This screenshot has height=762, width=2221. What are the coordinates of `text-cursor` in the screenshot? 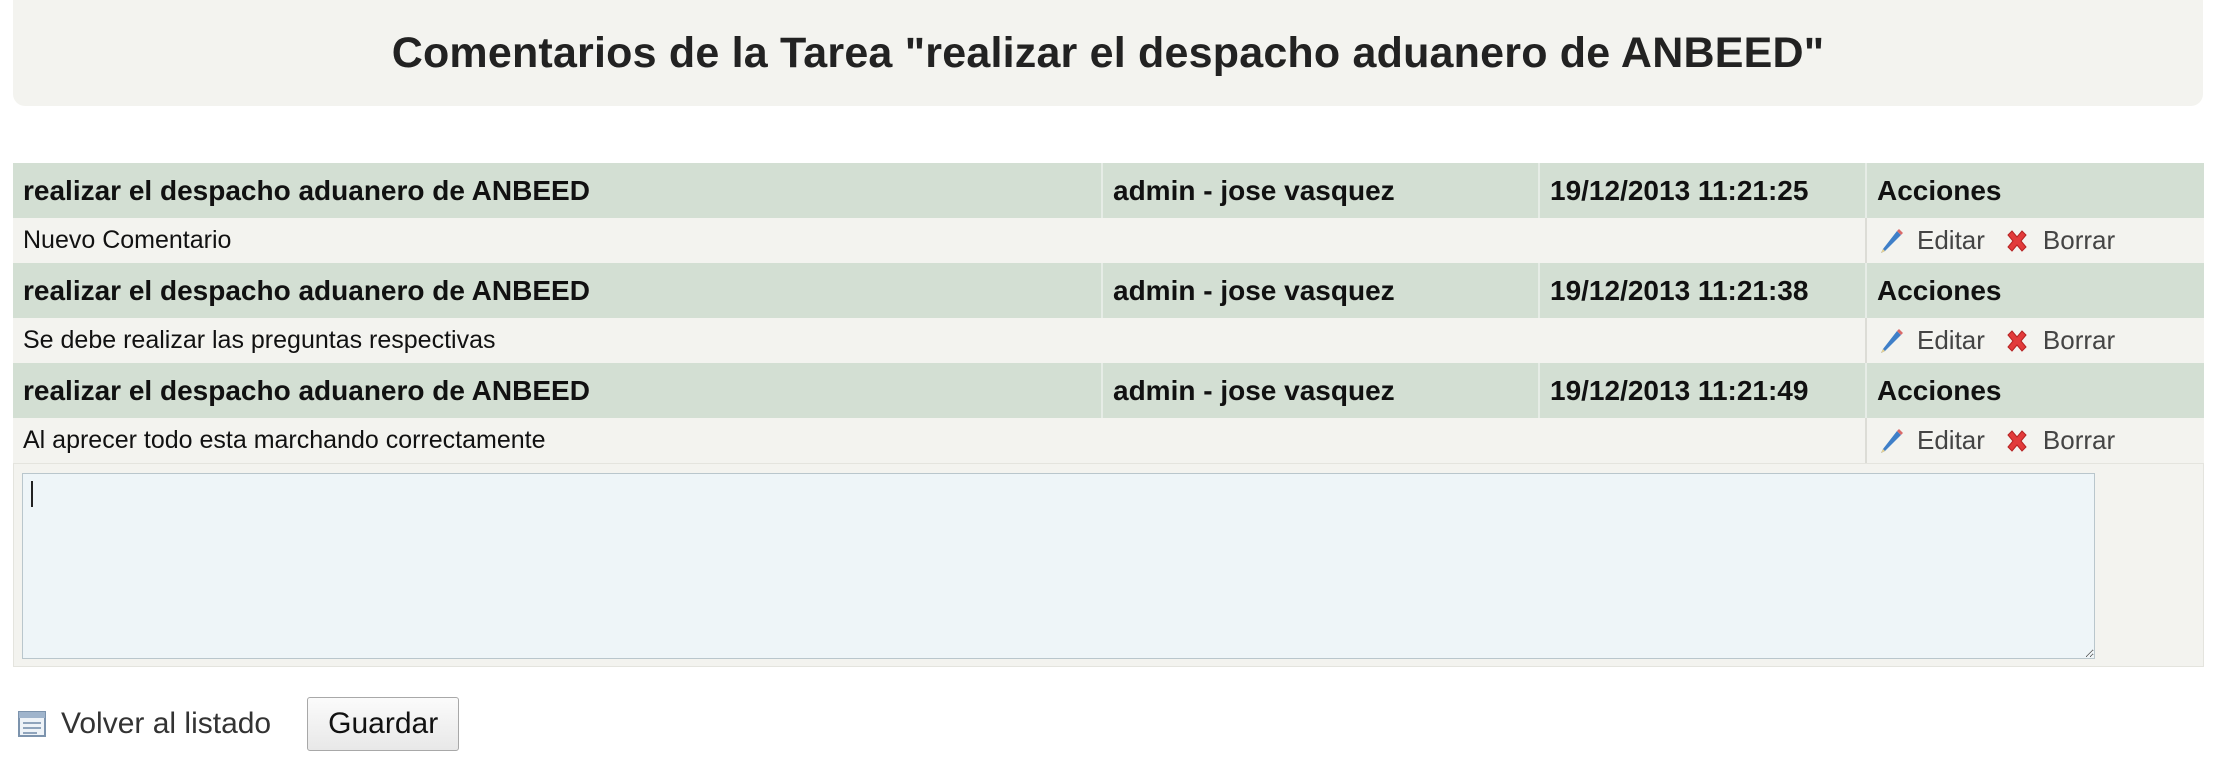 It's located at (32, 494).